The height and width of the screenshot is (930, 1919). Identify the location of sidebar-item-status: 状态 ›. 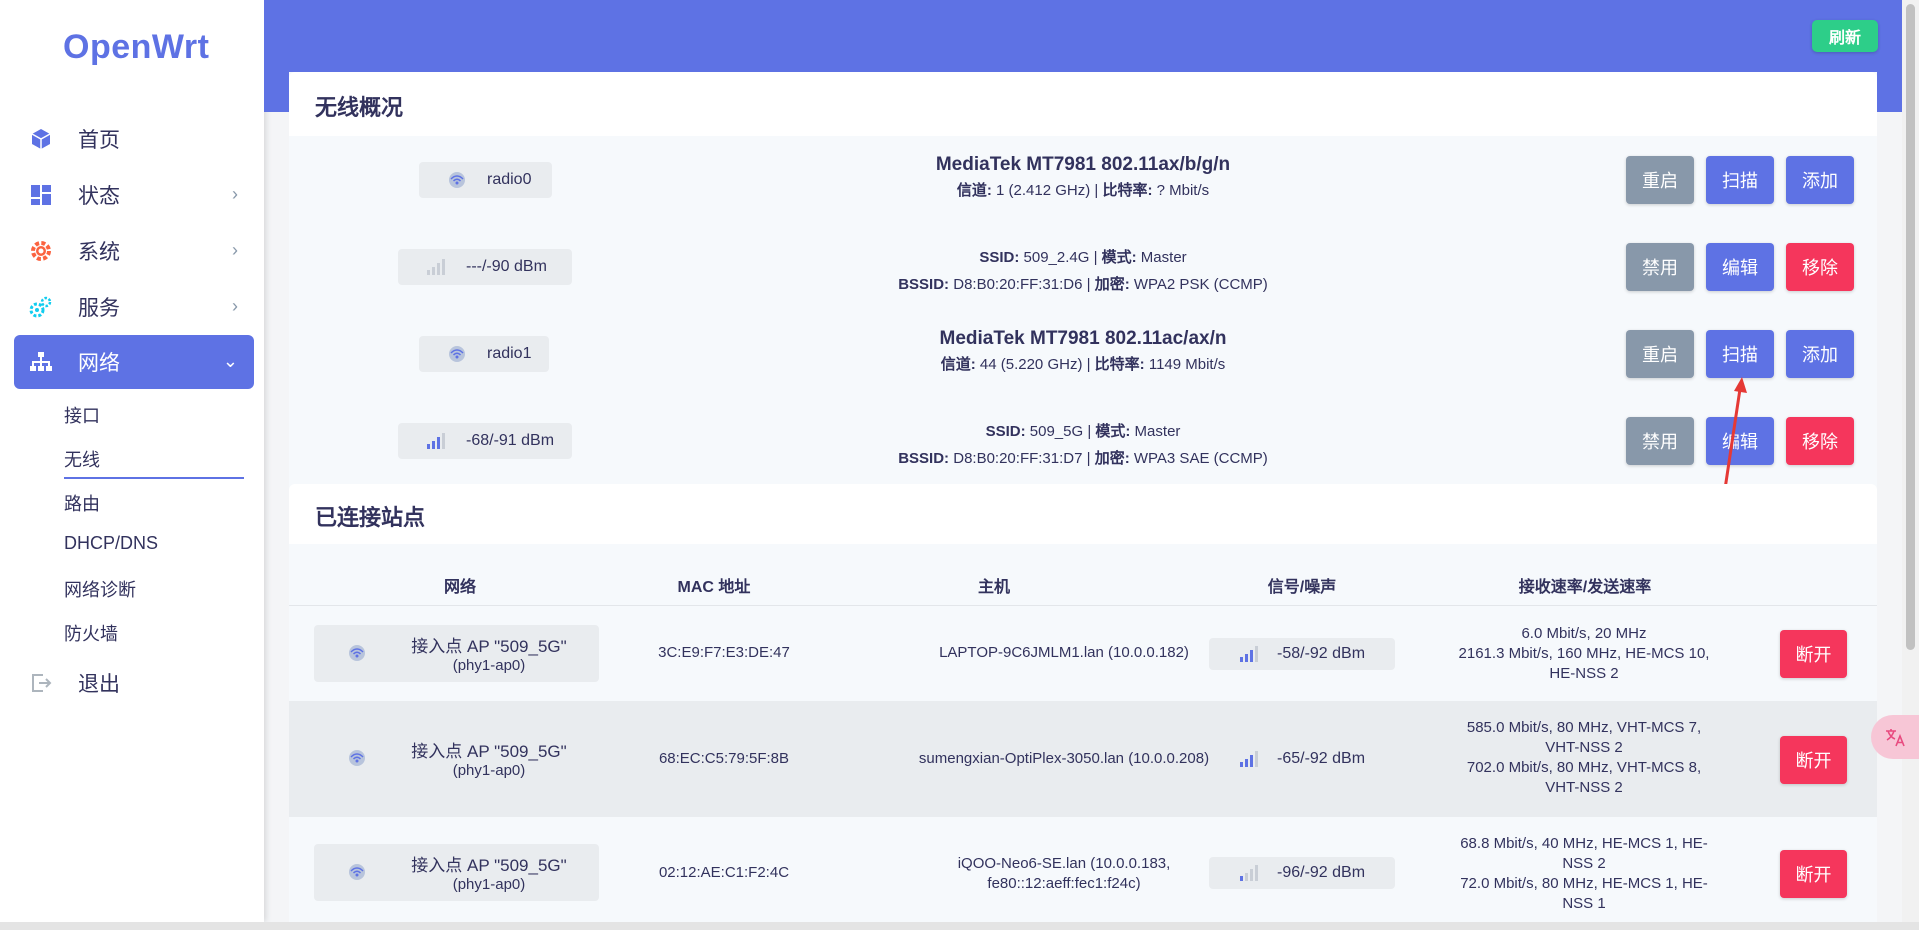
(134, 195).